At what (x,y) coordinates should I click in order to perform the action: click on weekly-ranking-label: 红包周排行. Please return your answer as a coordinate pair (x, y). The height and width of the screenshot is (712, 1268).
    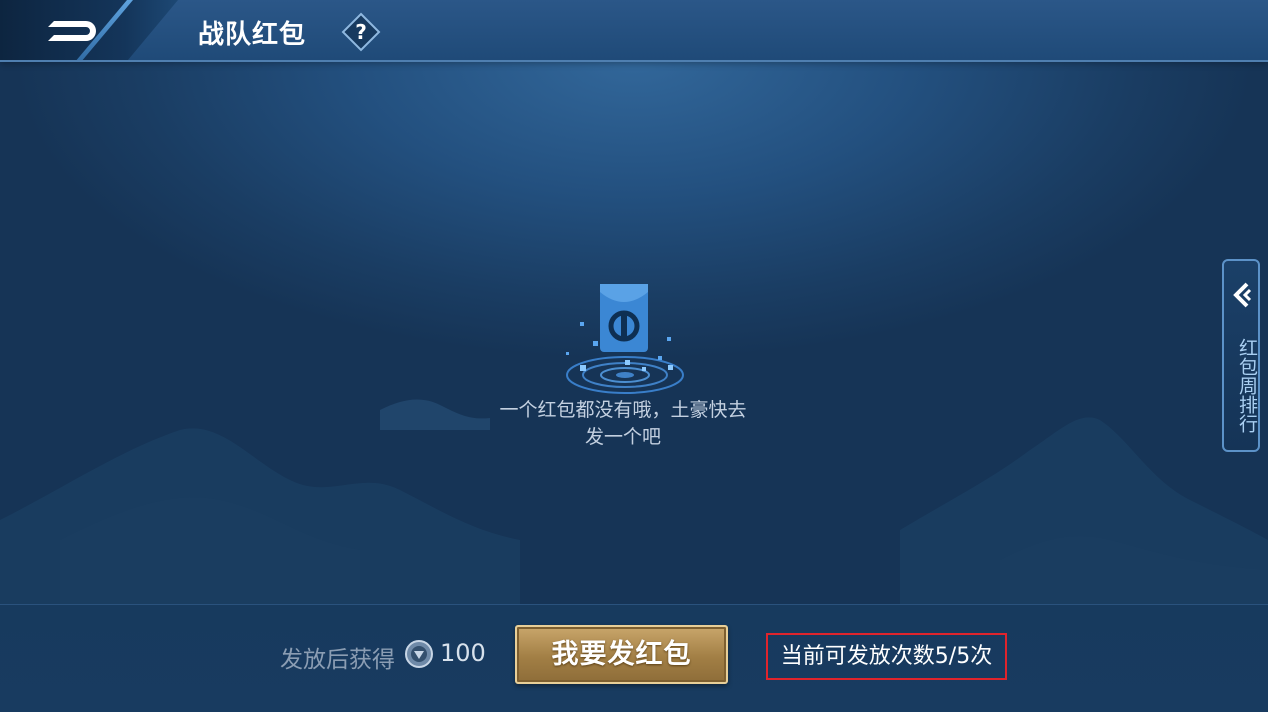
    Looking at the image, I should click on (1247, 385).